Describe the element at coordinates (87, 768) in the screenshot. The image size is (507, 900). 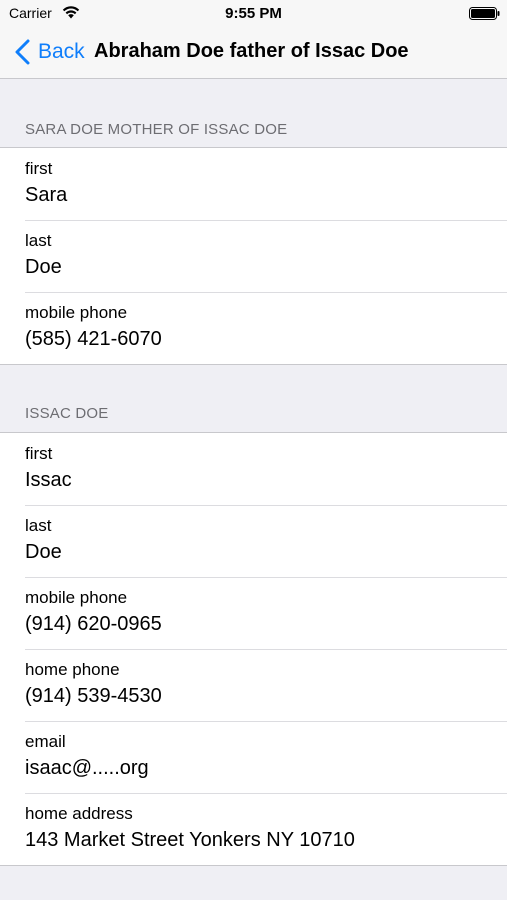
I see `field-value: isaac@.....org` at that location.